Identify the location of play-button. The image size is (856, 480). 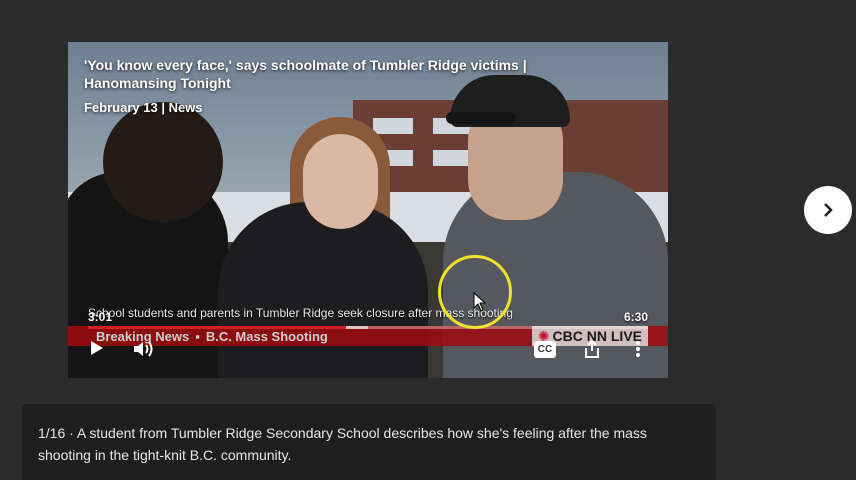
(97, 351).